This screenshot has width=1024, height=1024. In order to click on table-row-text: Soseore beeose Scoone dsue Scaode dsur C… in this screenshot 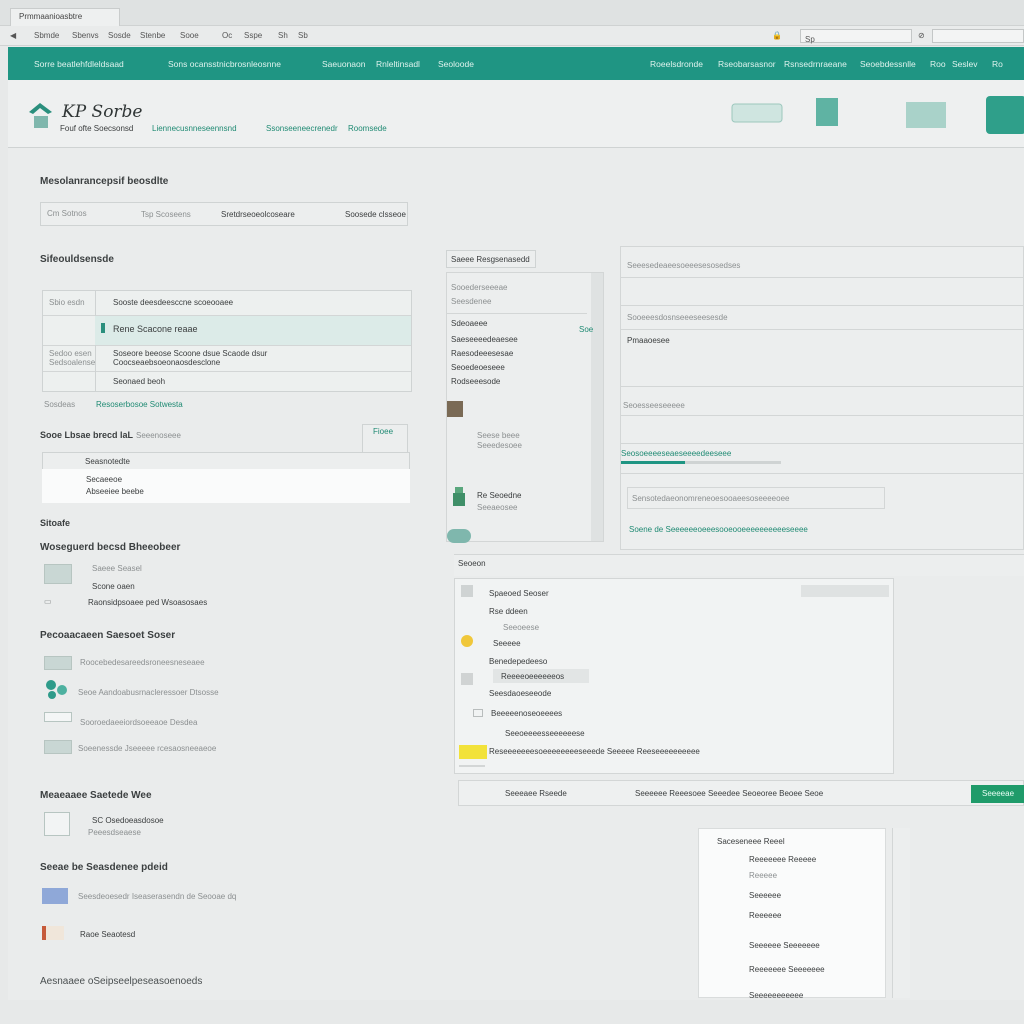, I will do `click(218, 358)`.